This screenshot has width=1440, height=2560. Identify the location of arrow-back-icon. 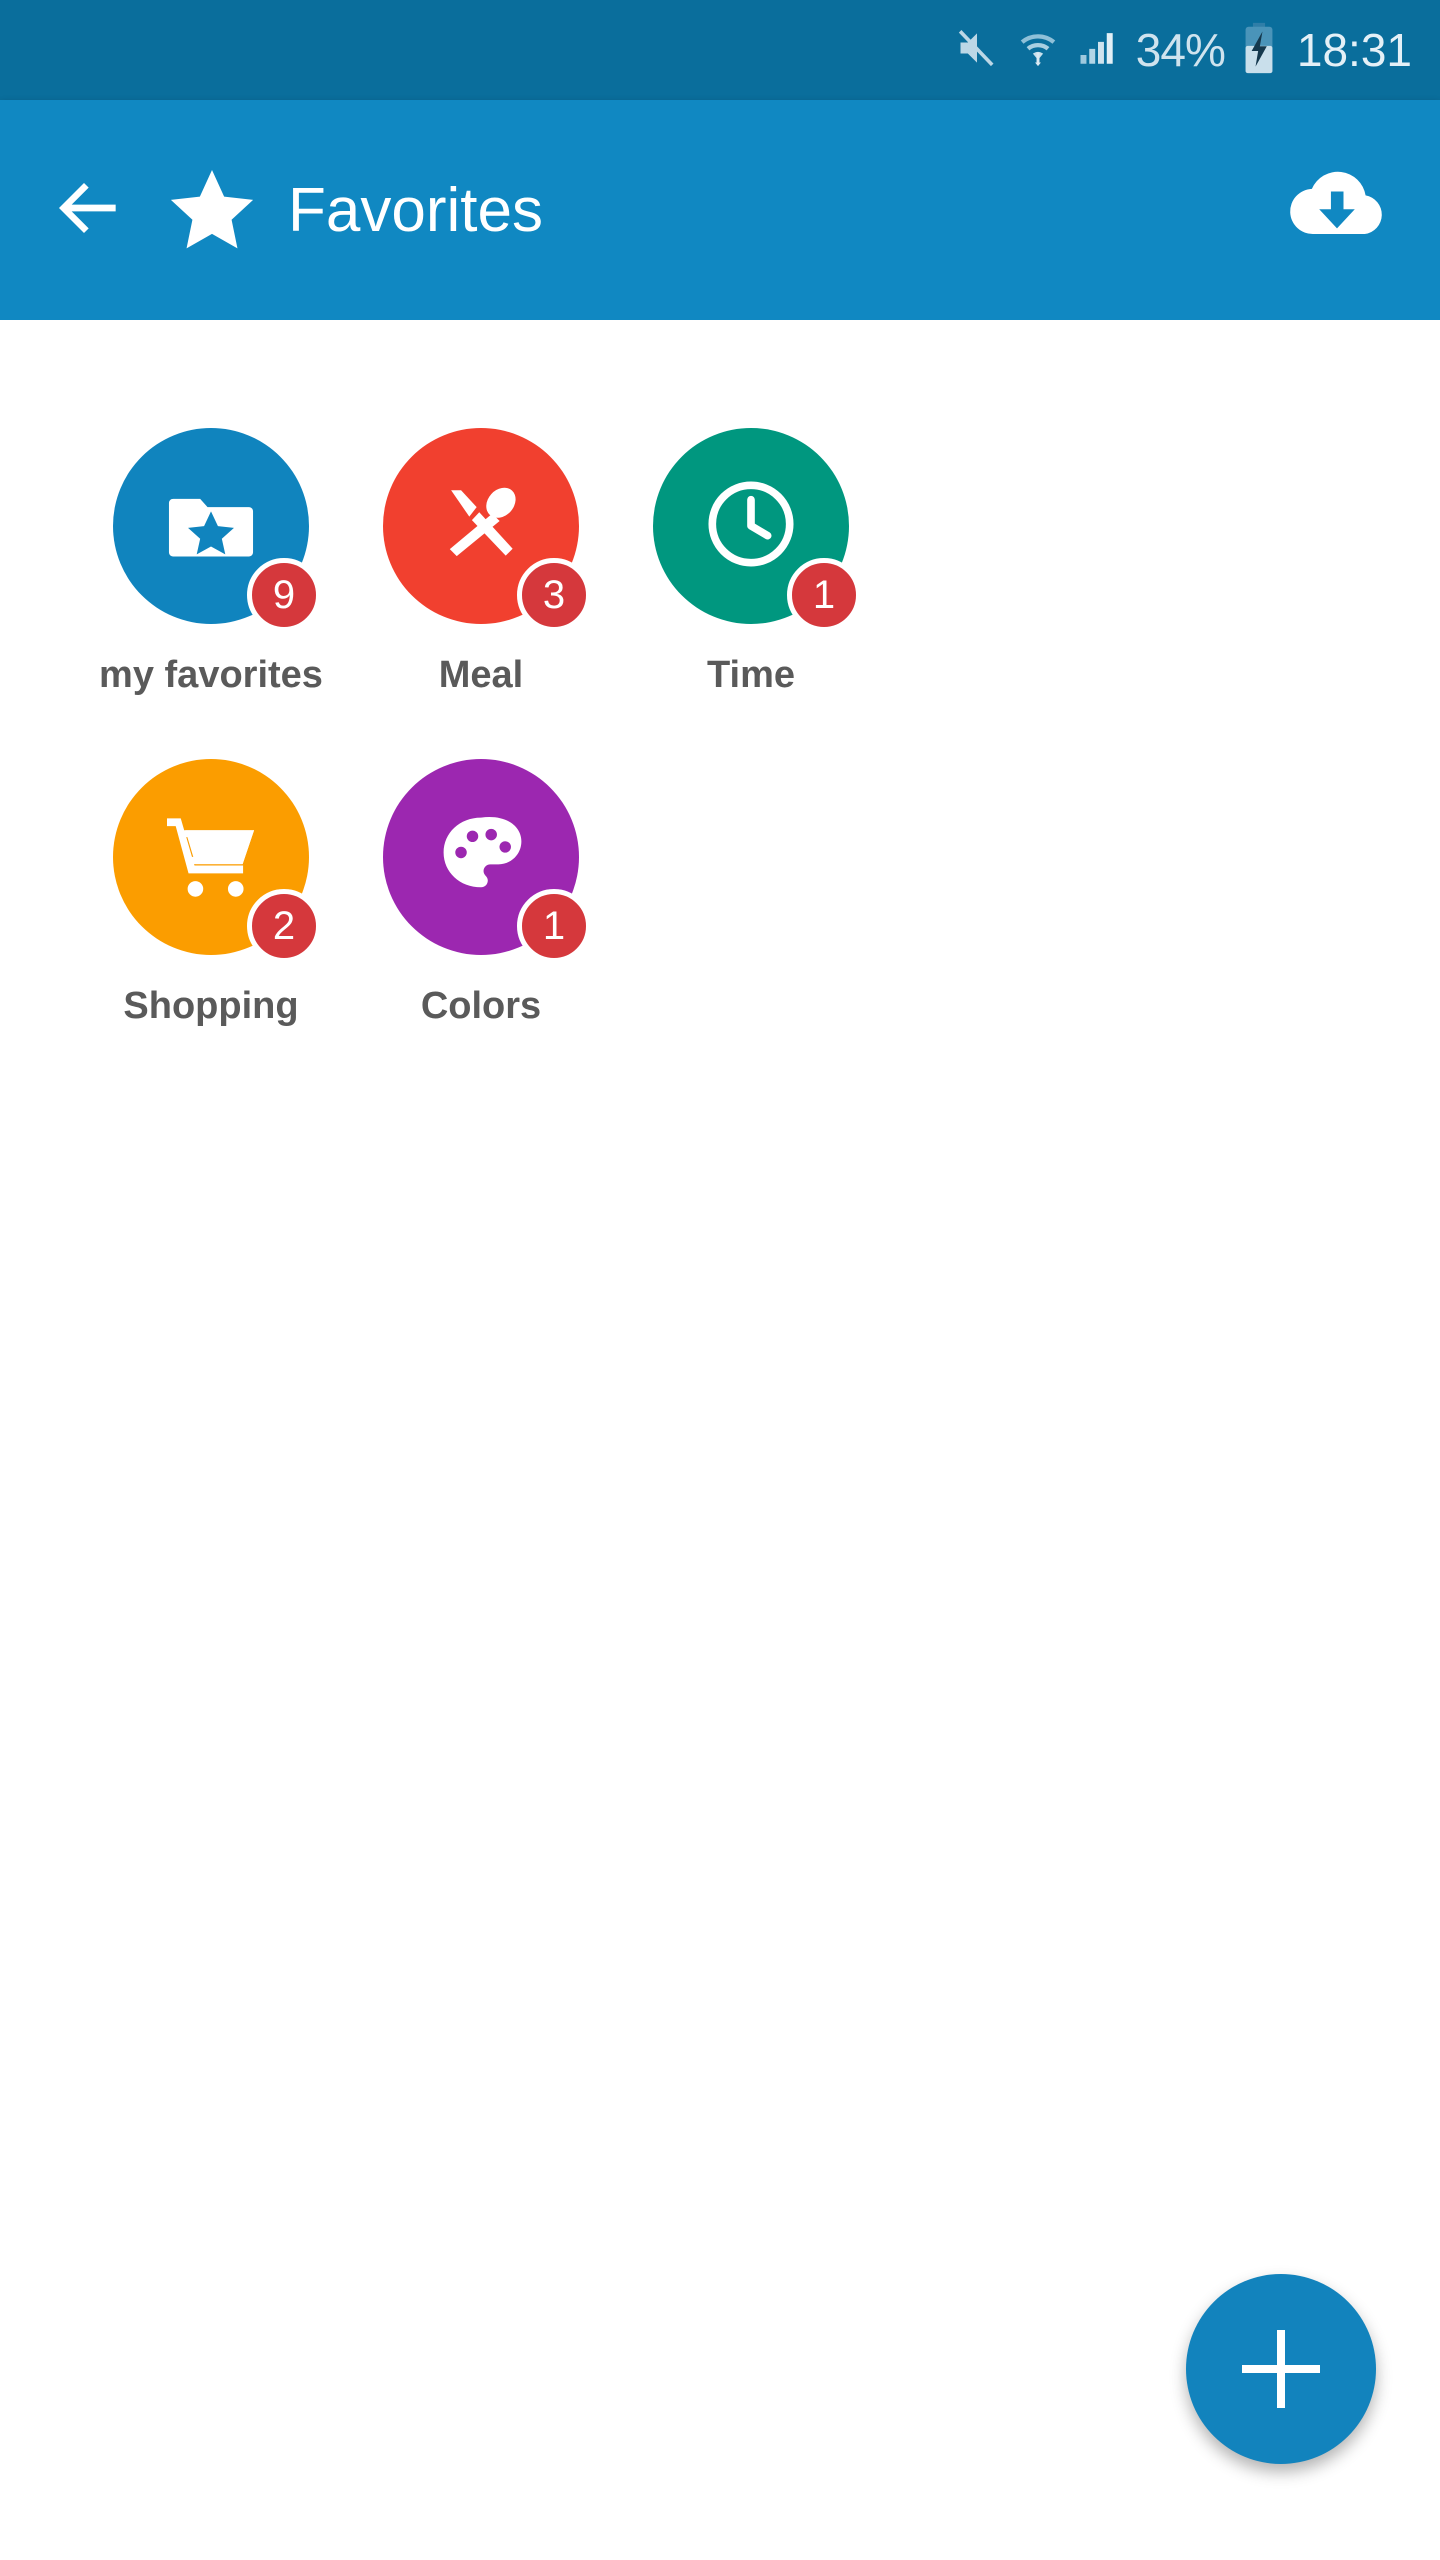
(89, 210).